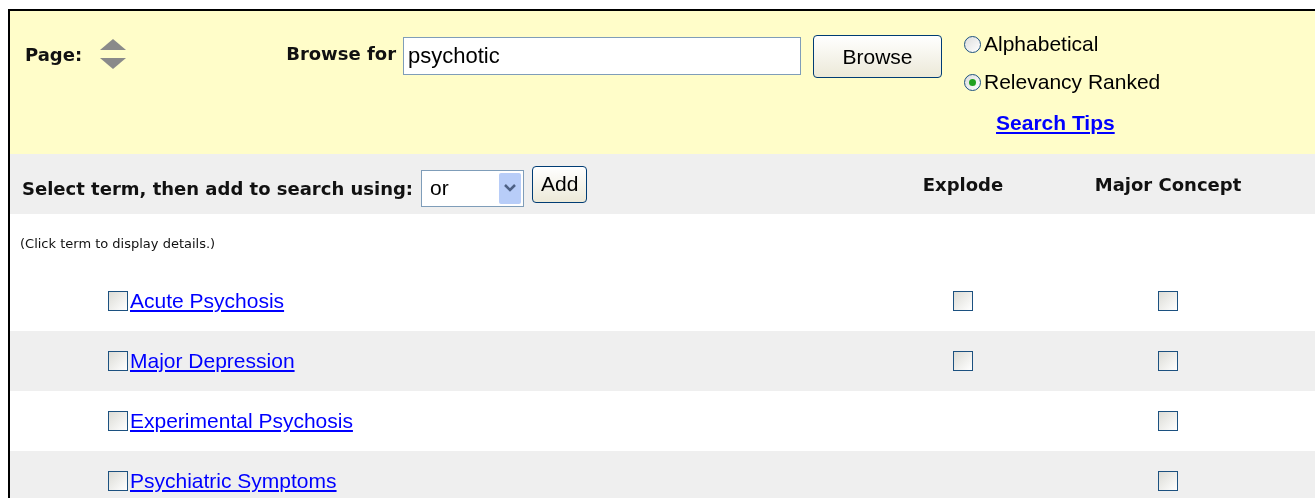 Image resolution: width=1315 pixels, height=498 pixels. Describe the element at coordinates (218, 188) in the screenshot. I see `toolbar-label: Select term, then add to search using:` at that location.